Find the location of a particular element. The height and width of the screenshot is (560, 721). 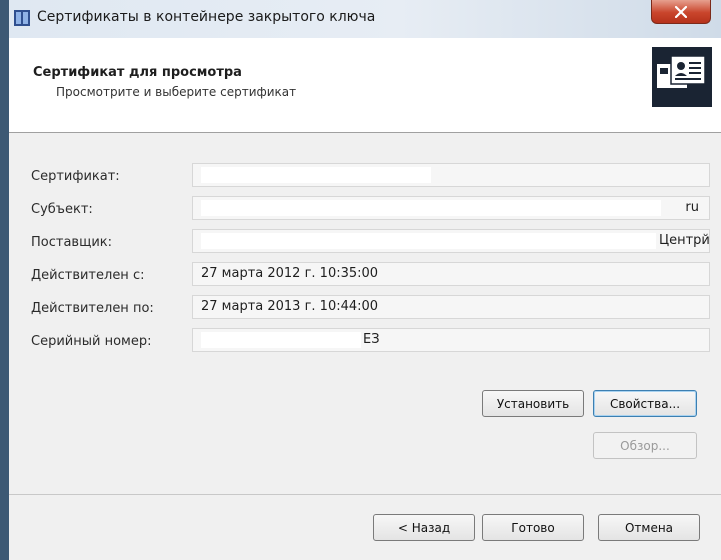

title-bar: Сертификаты в контейнере закрытого ключа is located at coordinates (365, 19).